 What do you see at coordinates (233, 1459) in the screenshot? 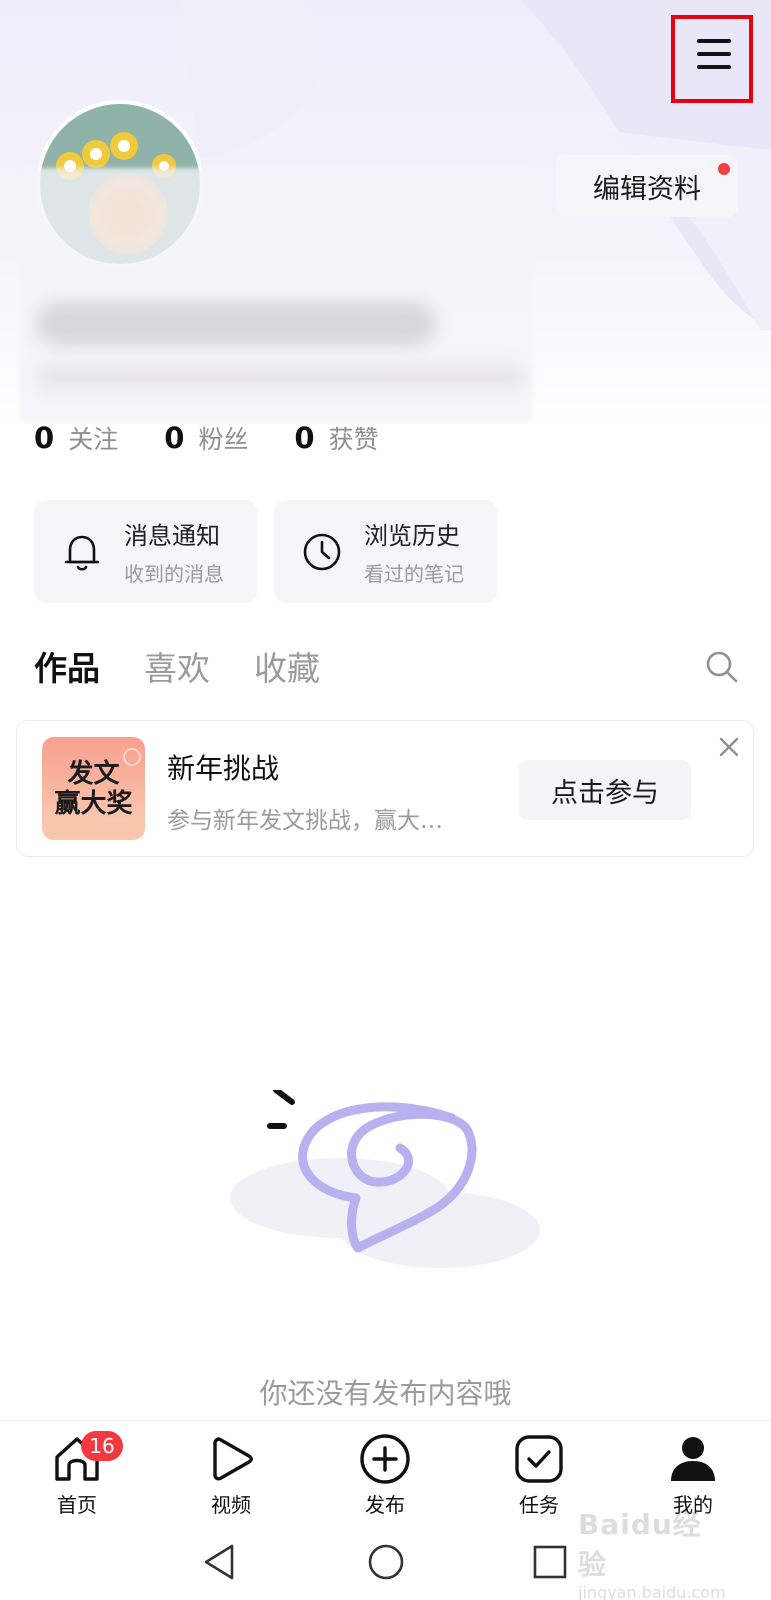
I see `play-icon` at bounding box center [233, 1459].